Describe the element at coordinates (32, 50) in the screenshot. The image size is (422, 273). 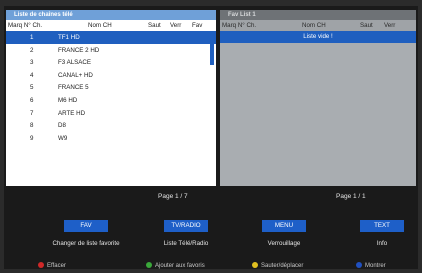
I see `channel-number: 2` at that location.